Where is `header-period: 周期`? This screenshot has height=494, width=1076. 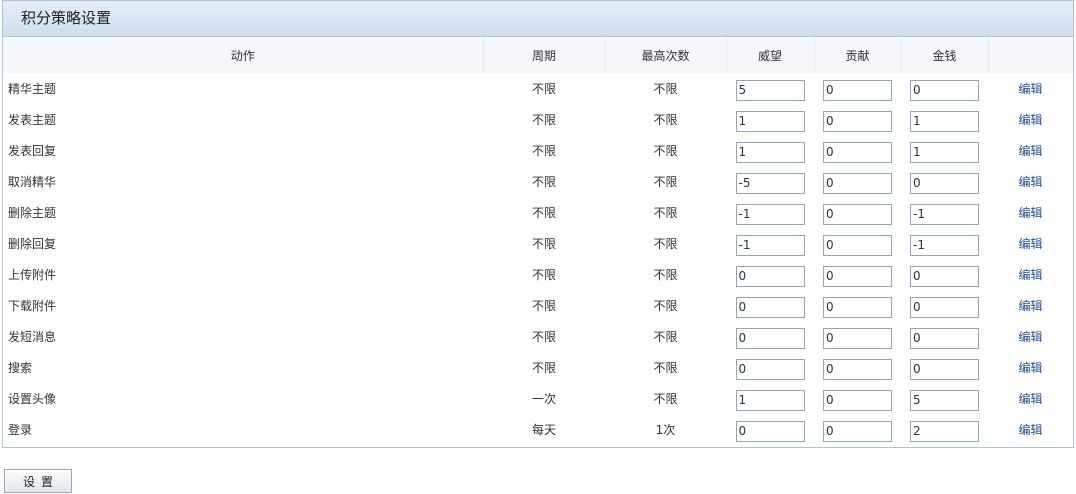 header-period: 周期 is located at coordinates (544, 55).